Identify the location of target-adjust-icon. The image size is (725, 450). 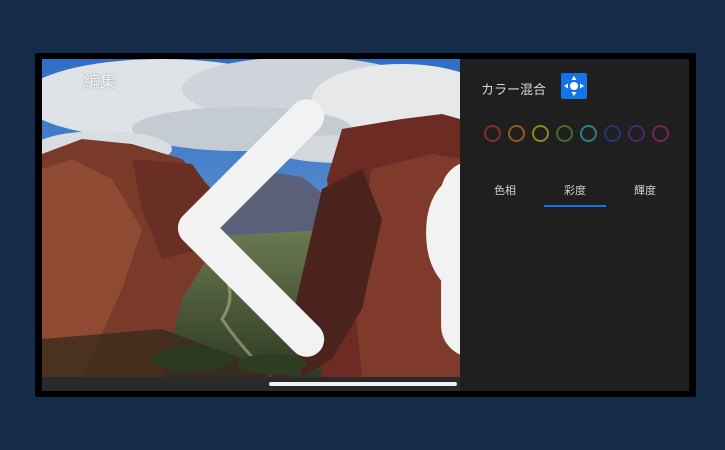
(574, 86).